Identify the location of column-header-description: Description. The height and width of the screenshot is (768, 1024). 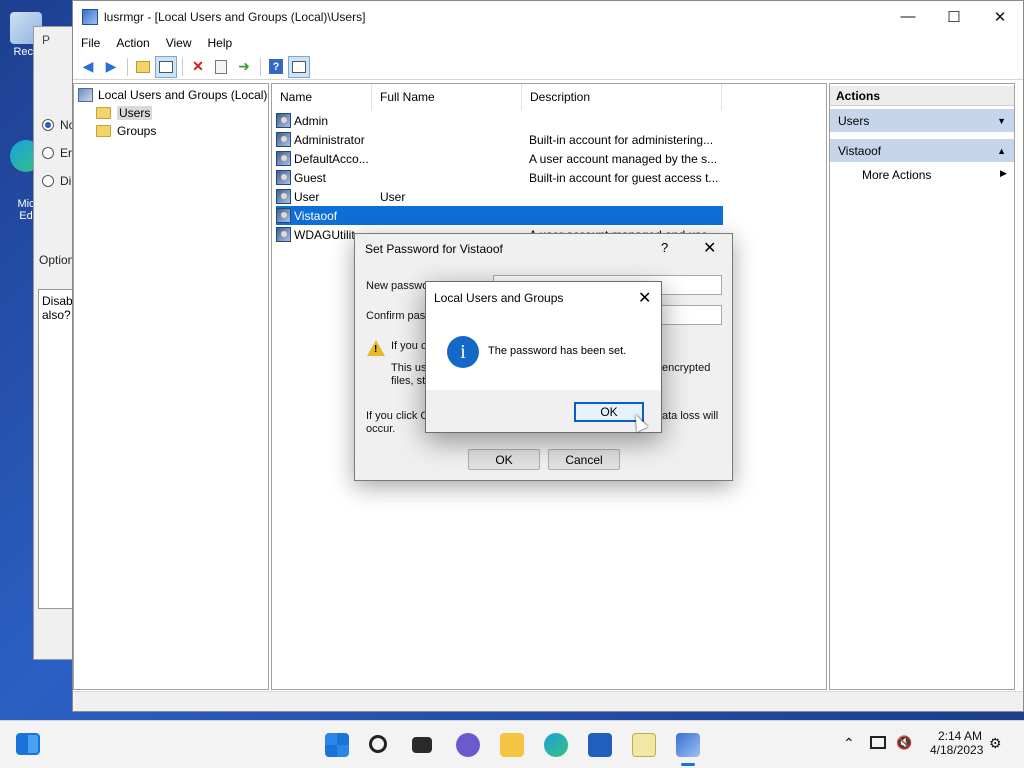
(622, 97).